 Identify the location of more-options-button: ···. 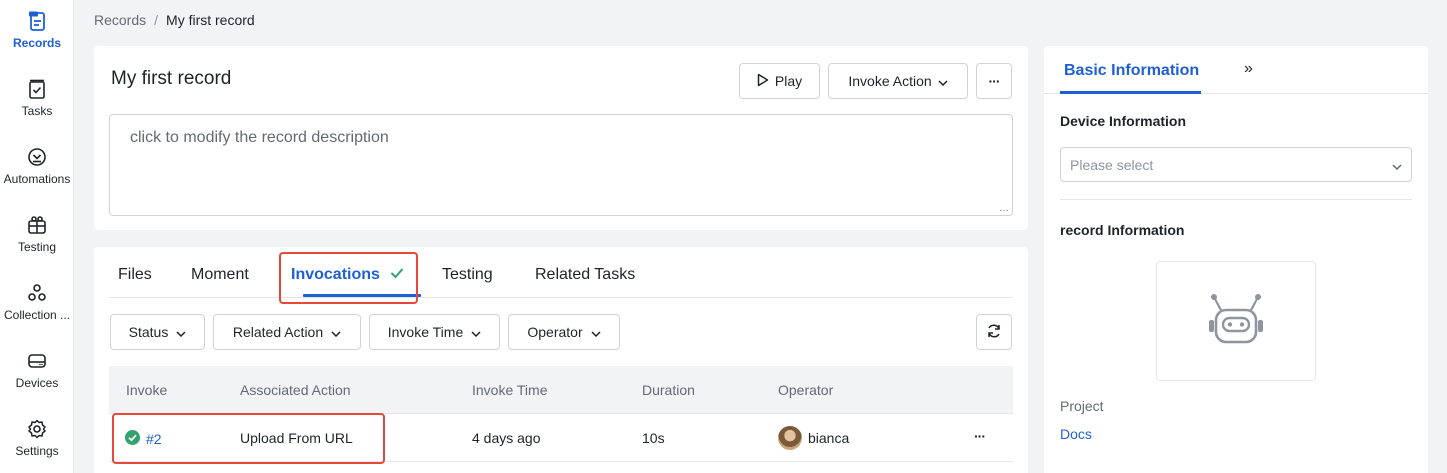
(994, 81).